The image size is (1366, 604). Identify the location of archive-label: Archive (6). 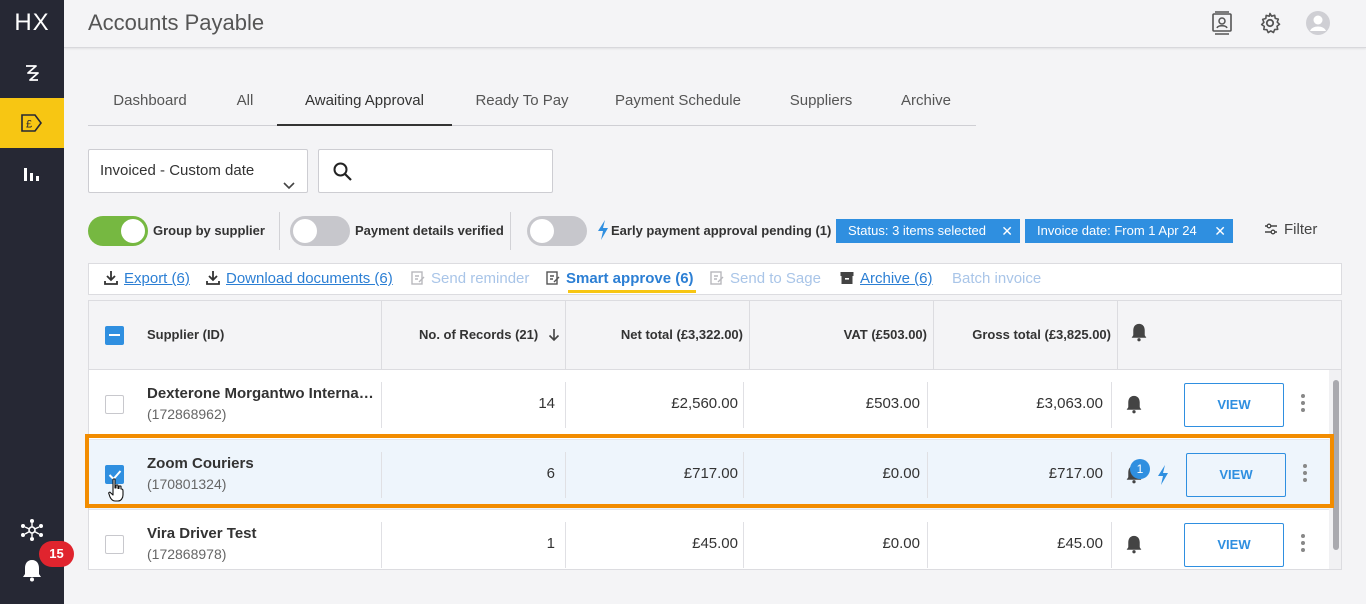
(896, 278).